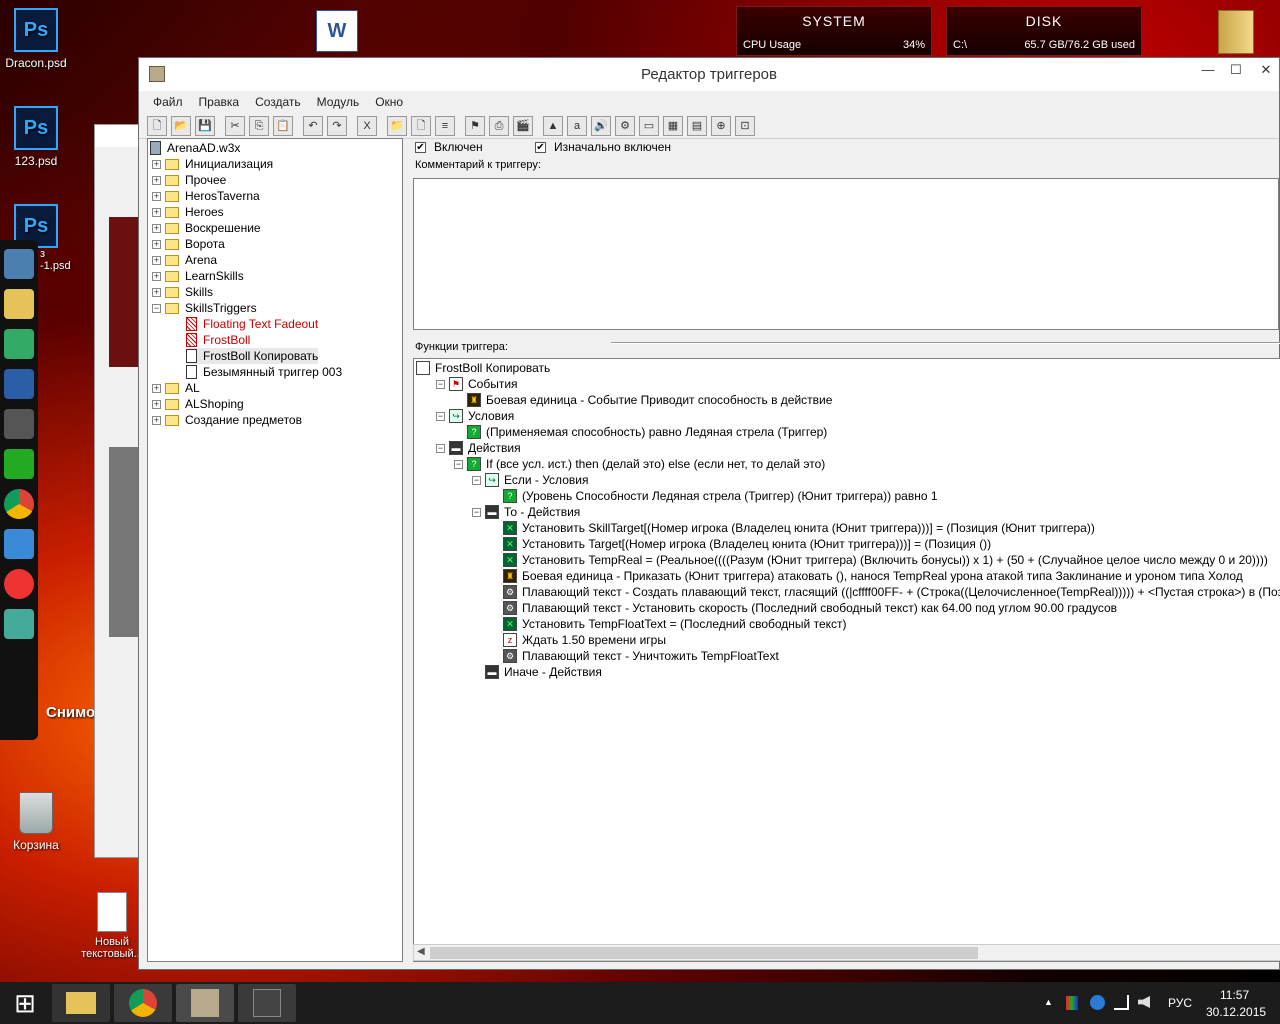 The width and height of the screenshot is (1280, 1024). Describe the element at coordinates (483, 368) in the screenshot. I see `function-row: FrostBoll Копировать` at that location.